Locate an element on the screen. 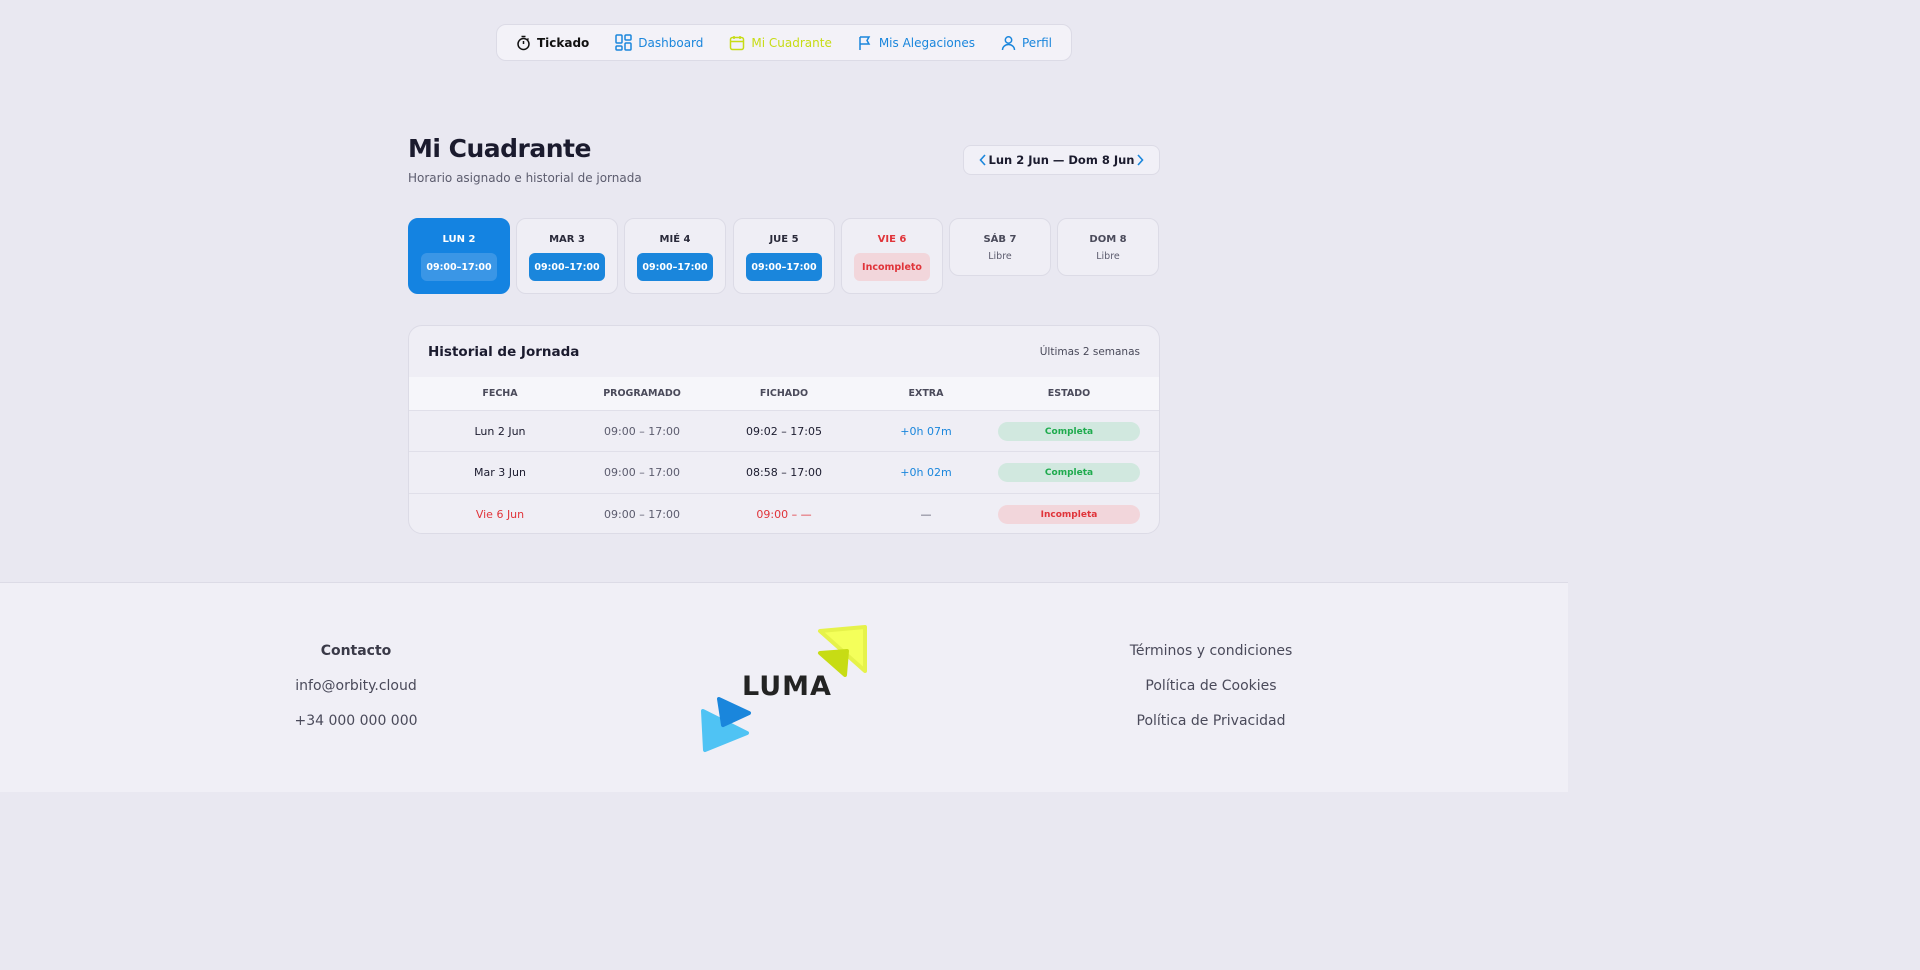  luma-logo: LUMA is located at coordinates (785, 688).